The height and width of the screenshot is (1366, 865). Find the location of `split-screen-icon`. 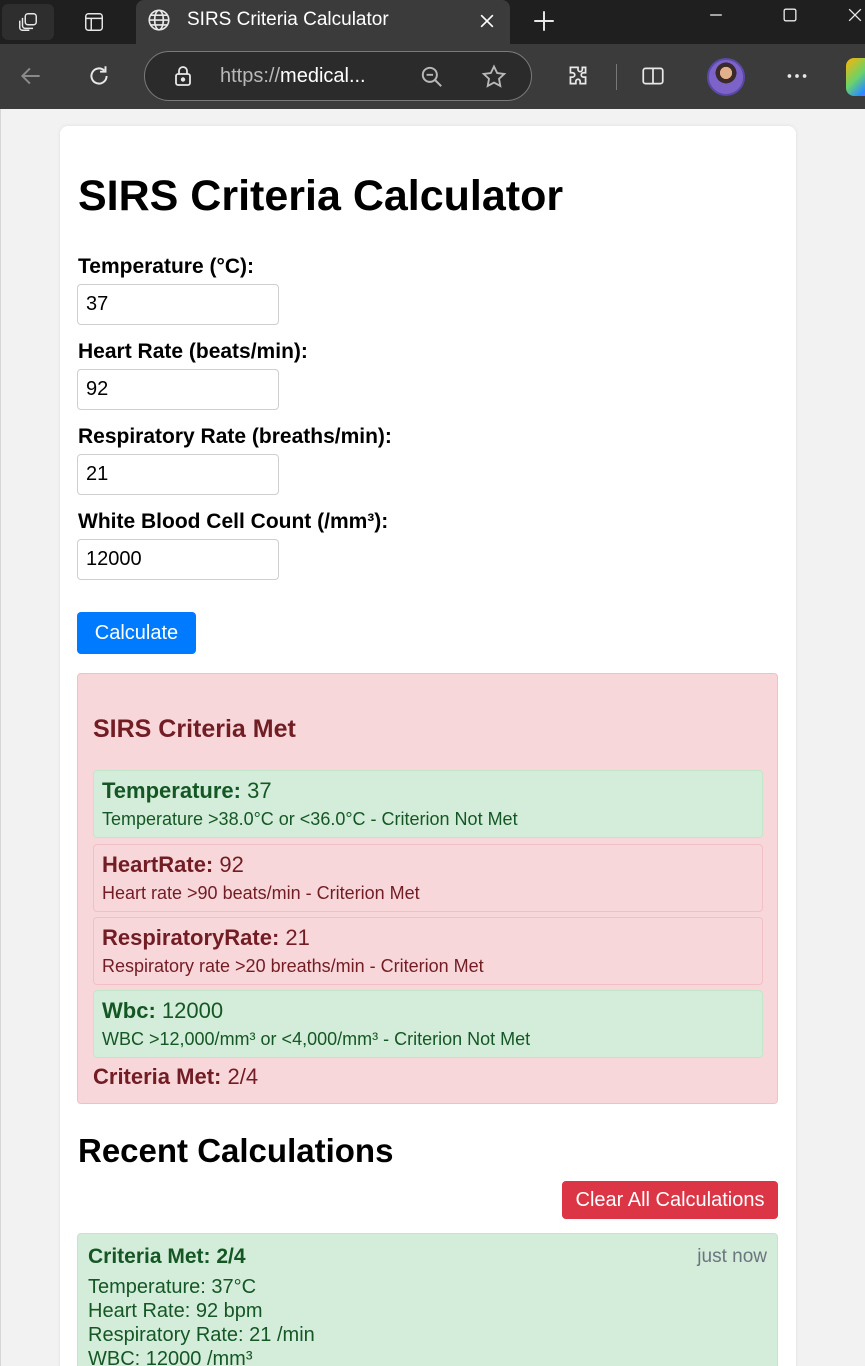

split-screen-icon is located at coordinates (653, 76).